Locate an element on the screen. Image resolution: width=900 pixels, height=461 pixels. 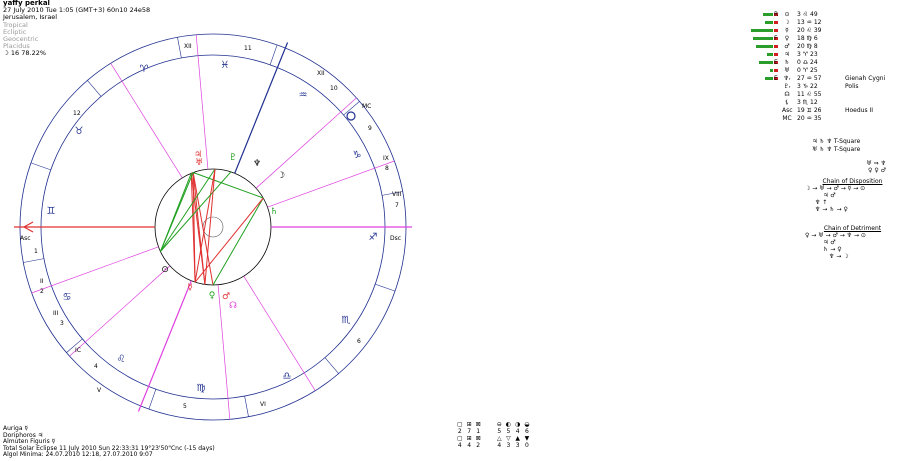
planet-glyph: ♇ is located at coordinates (233, 158).